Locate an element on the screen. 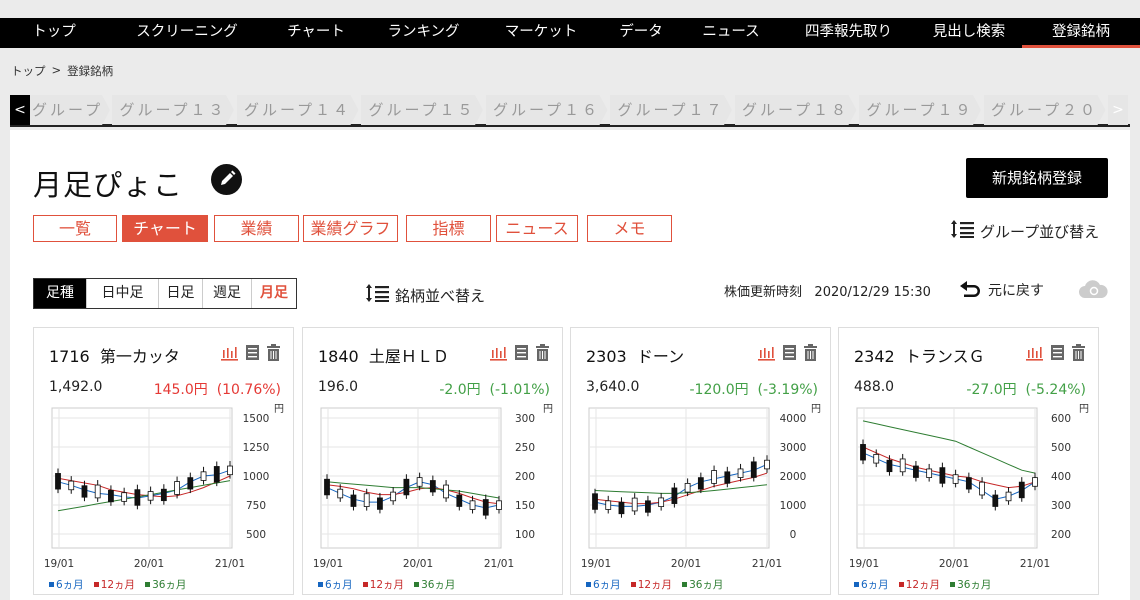 This screenshot has height=600, width=1140. period-option-3: 週足 is located at coordinates (226, 293).